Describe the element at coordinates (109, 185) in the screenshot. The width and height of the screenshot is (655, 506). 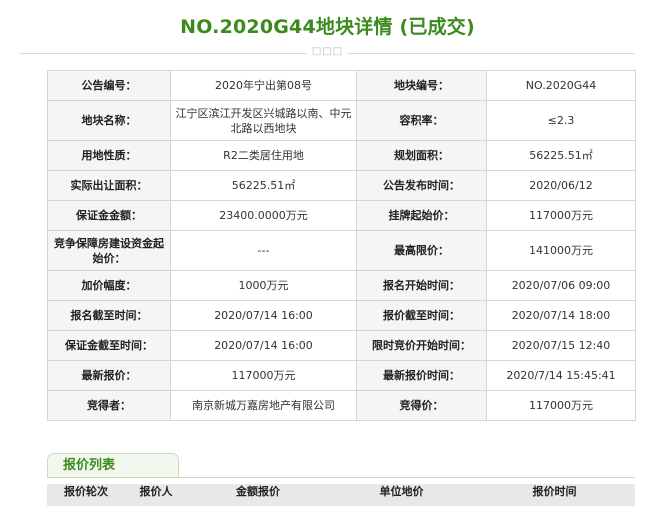
I see `actual-area-label: 实际出让面积：` at that location.